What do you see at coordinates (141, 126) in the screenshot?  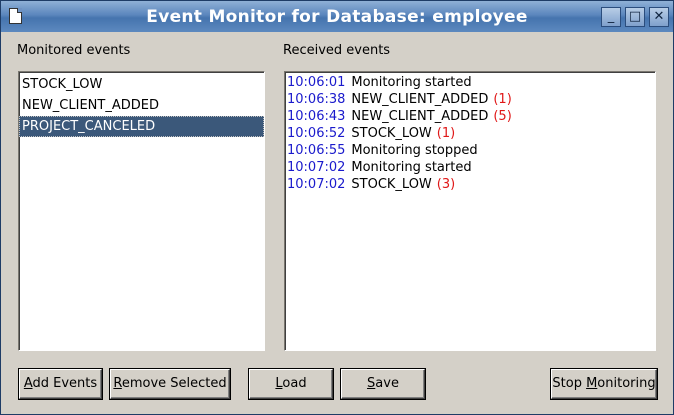 I see `list-item: PROJECT_CANCELED` at bounding box center [141, 126].